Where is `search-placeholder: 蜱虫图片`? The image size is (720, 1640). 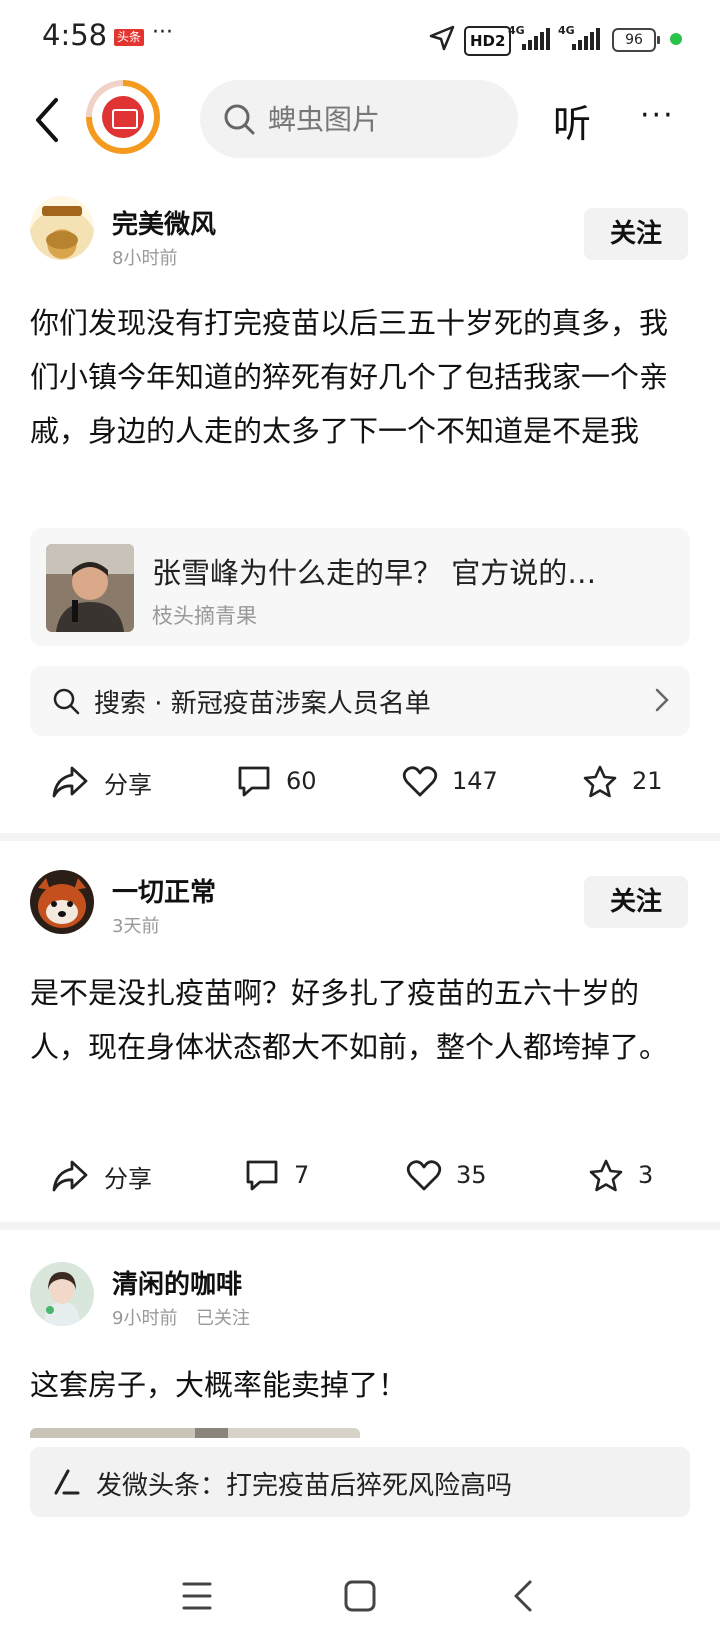 search-placeholder: 蜱虫图片 is located at coordinates (324, 119).